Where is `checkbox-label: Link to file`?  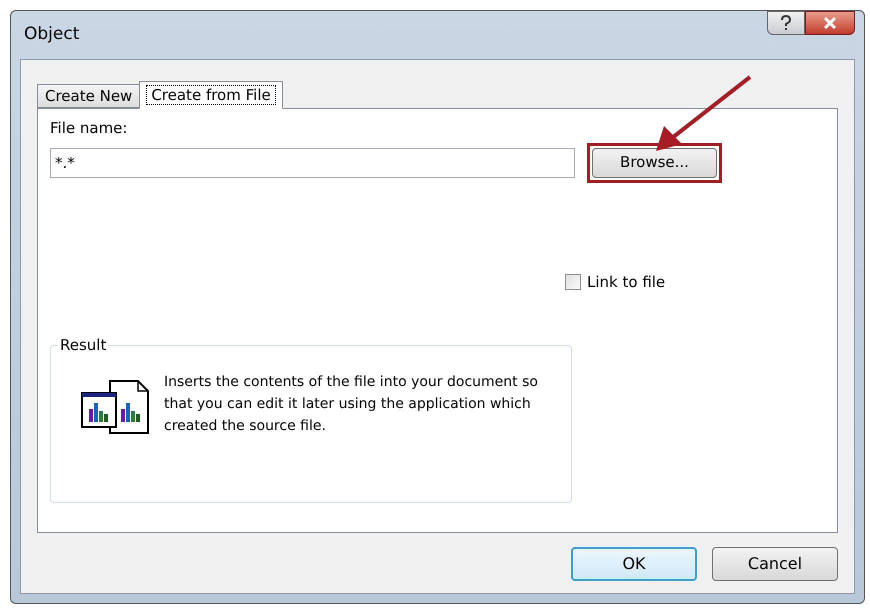 checkbox-label: Link to file is located at coordinates (626, 282).